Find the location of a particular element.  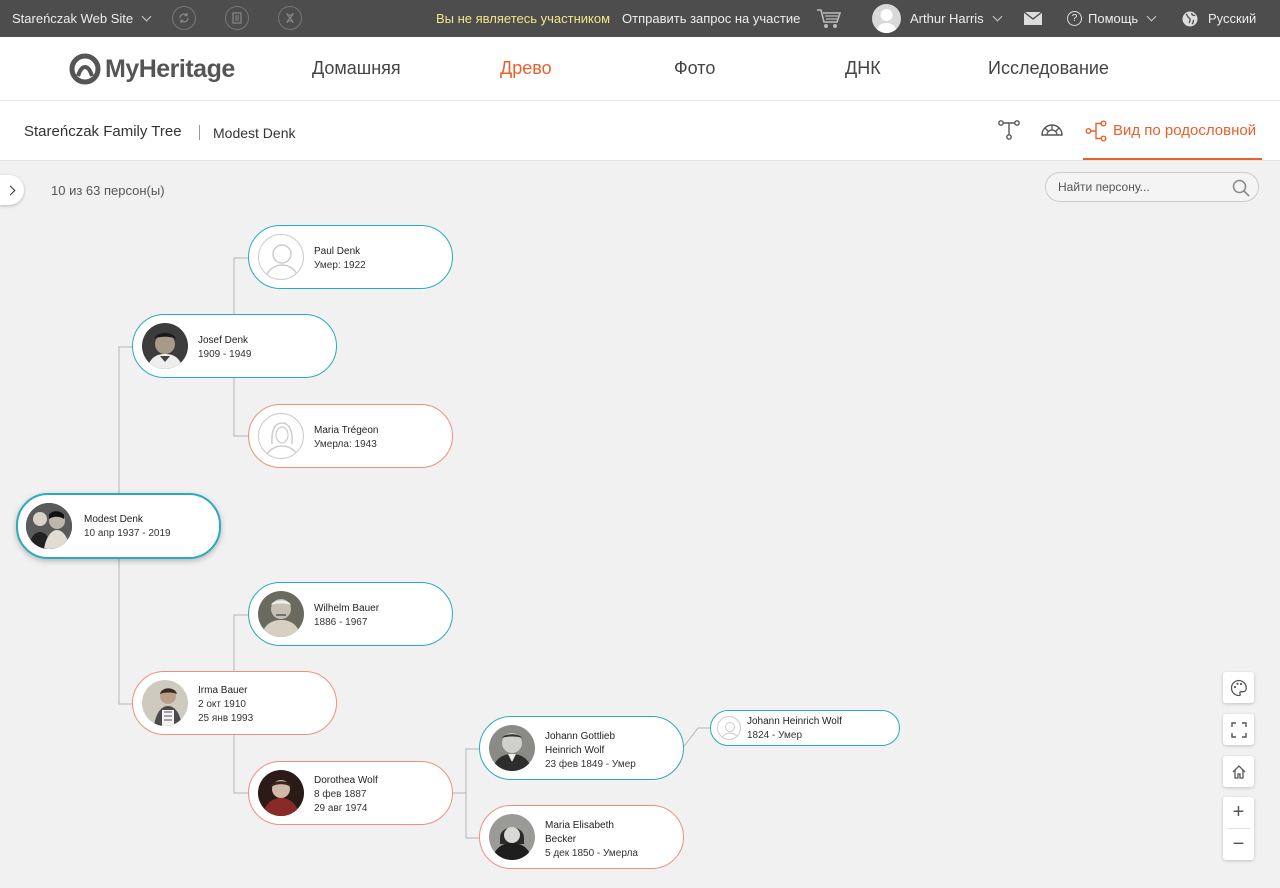

fan-view-icon is located at coordinates (1052, 130).